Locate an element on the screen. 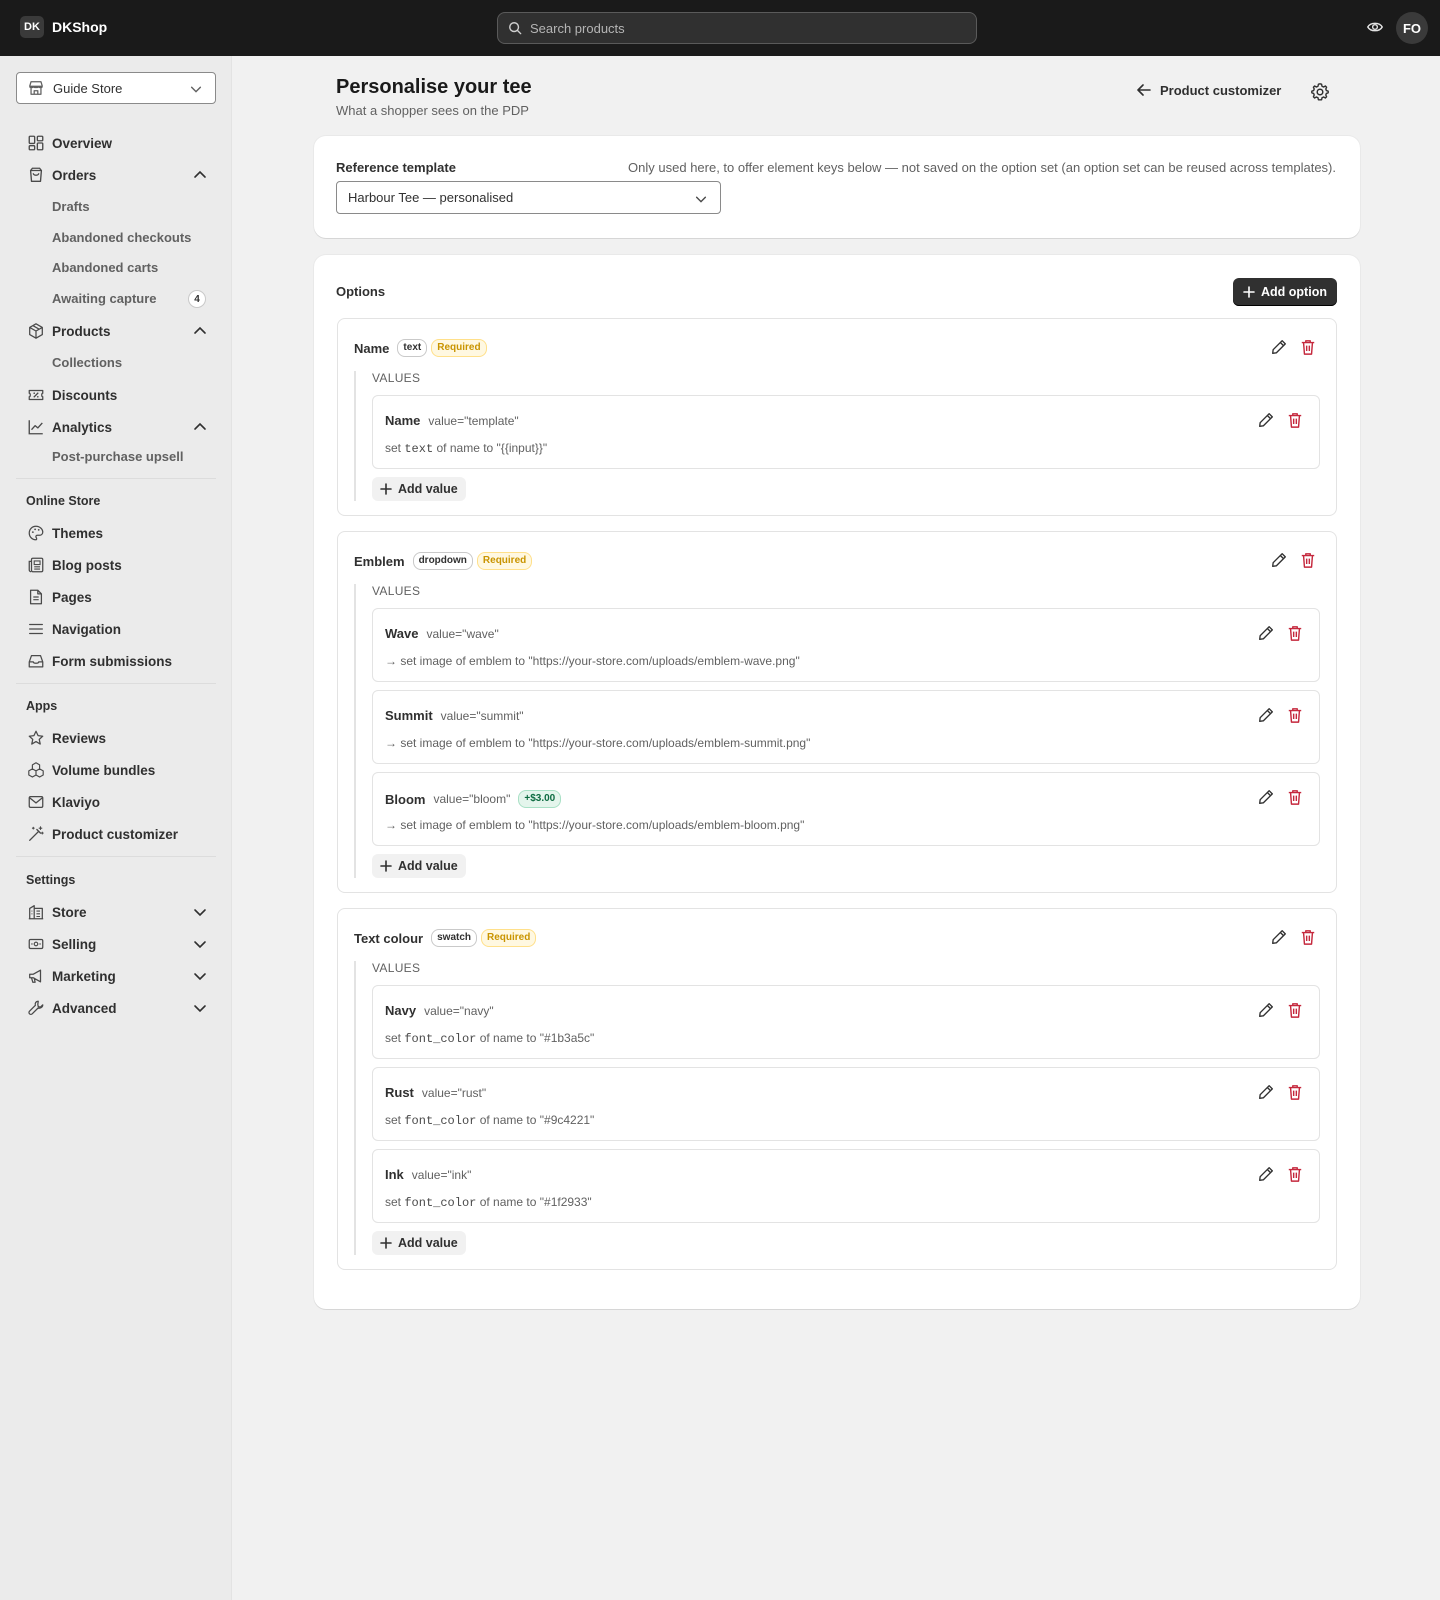  sidebar-item-collections: Collections is located at coordinates (87, 362).